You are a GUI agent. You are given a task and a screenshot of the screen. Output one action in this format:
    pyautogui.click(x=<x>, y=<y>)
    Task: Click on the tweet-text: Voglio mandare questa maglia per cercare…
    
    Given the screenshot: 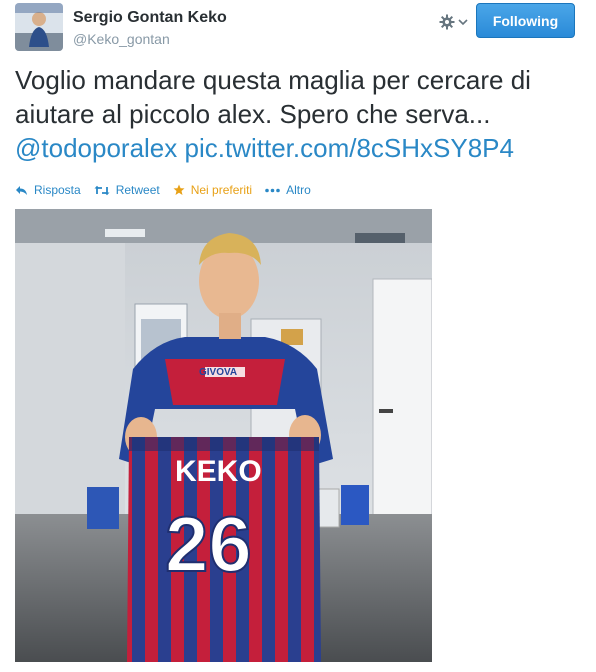 What is the action you would take?
    pyautogui.click(x=273, y=97)
    